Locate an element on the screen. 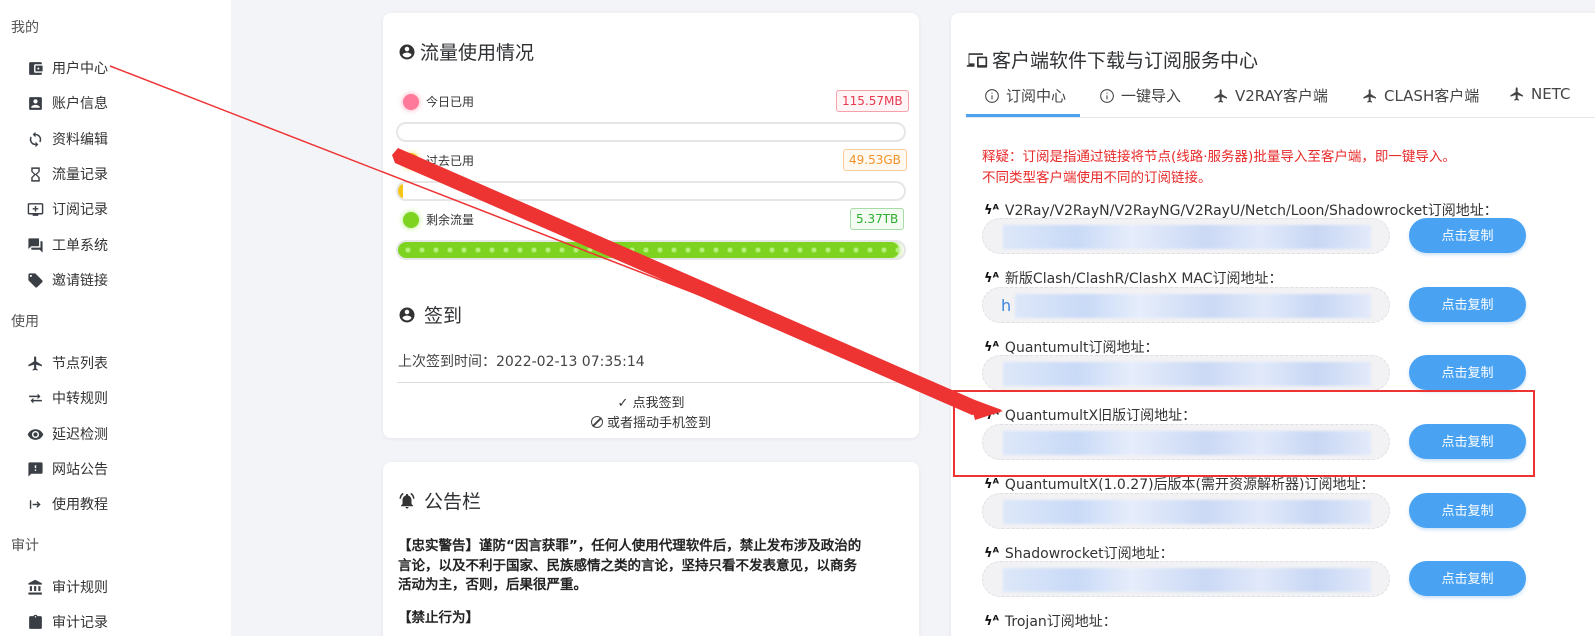 The image size is (1595, 636). past-value-badge: 49.53GB is located at coordinates (875, 160).